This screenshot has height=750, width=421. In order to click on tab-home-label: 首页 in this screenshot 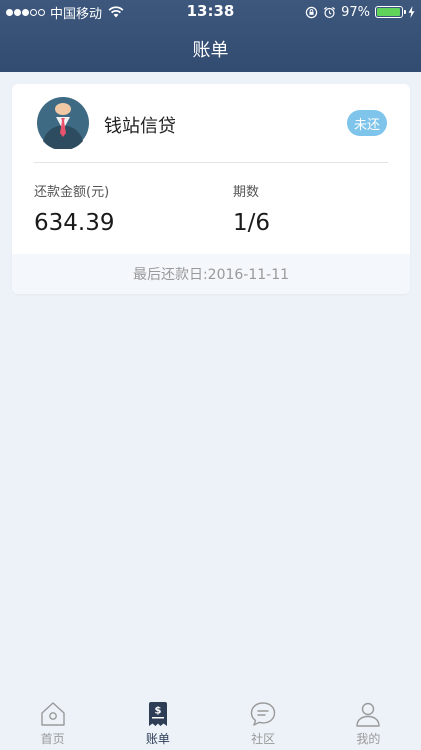, I will do `click(52, 739)`.